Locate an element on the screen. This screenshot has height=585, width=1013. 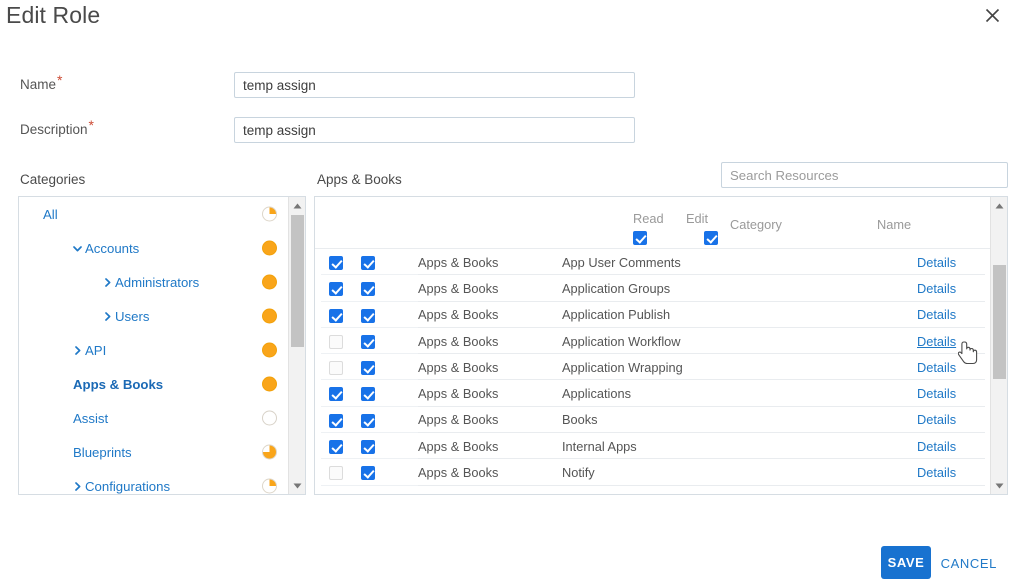
category-item-content: Blueprints is located at coordinates (75, 452).